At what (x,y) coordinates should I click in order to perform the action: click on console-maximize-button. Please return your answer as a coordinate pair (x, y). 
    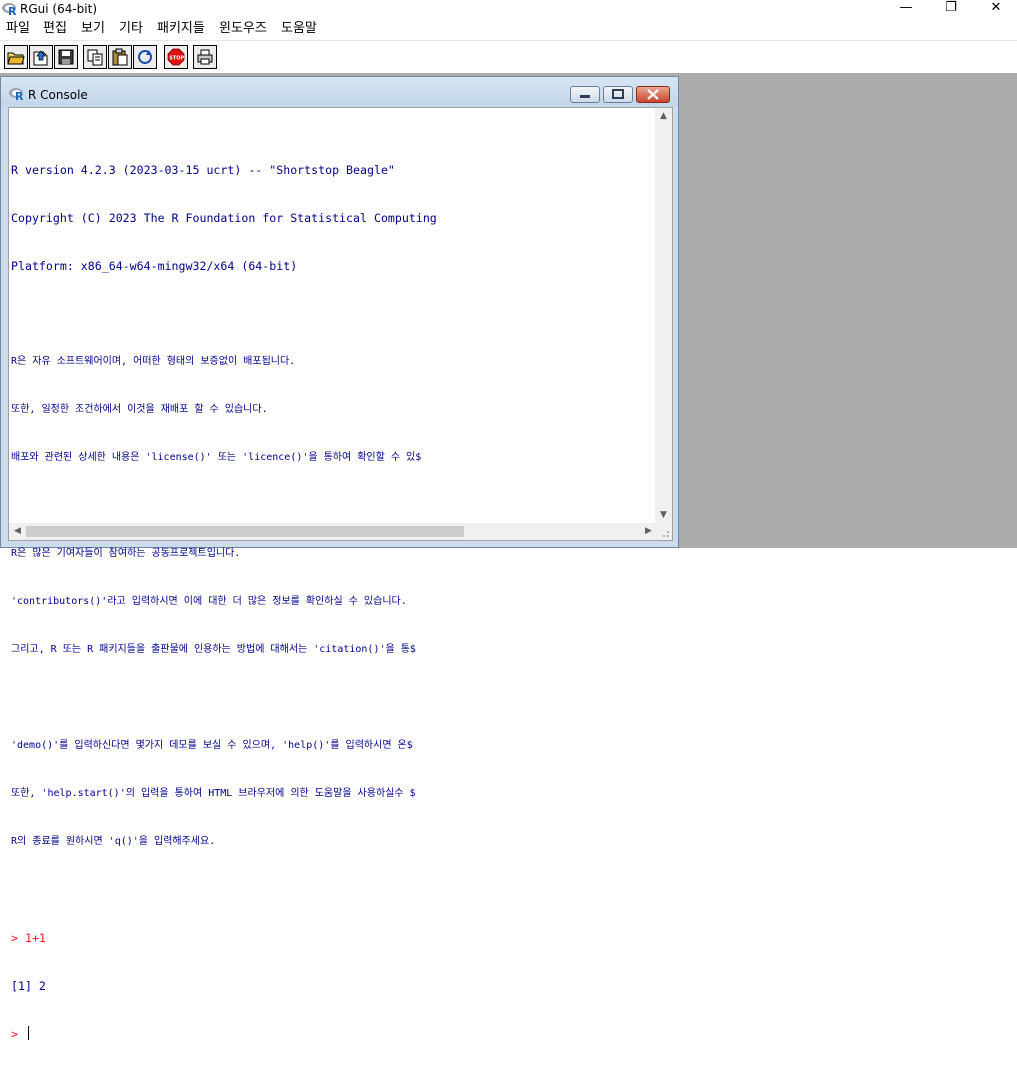
    Looking at the image, I should click on (618, 94).